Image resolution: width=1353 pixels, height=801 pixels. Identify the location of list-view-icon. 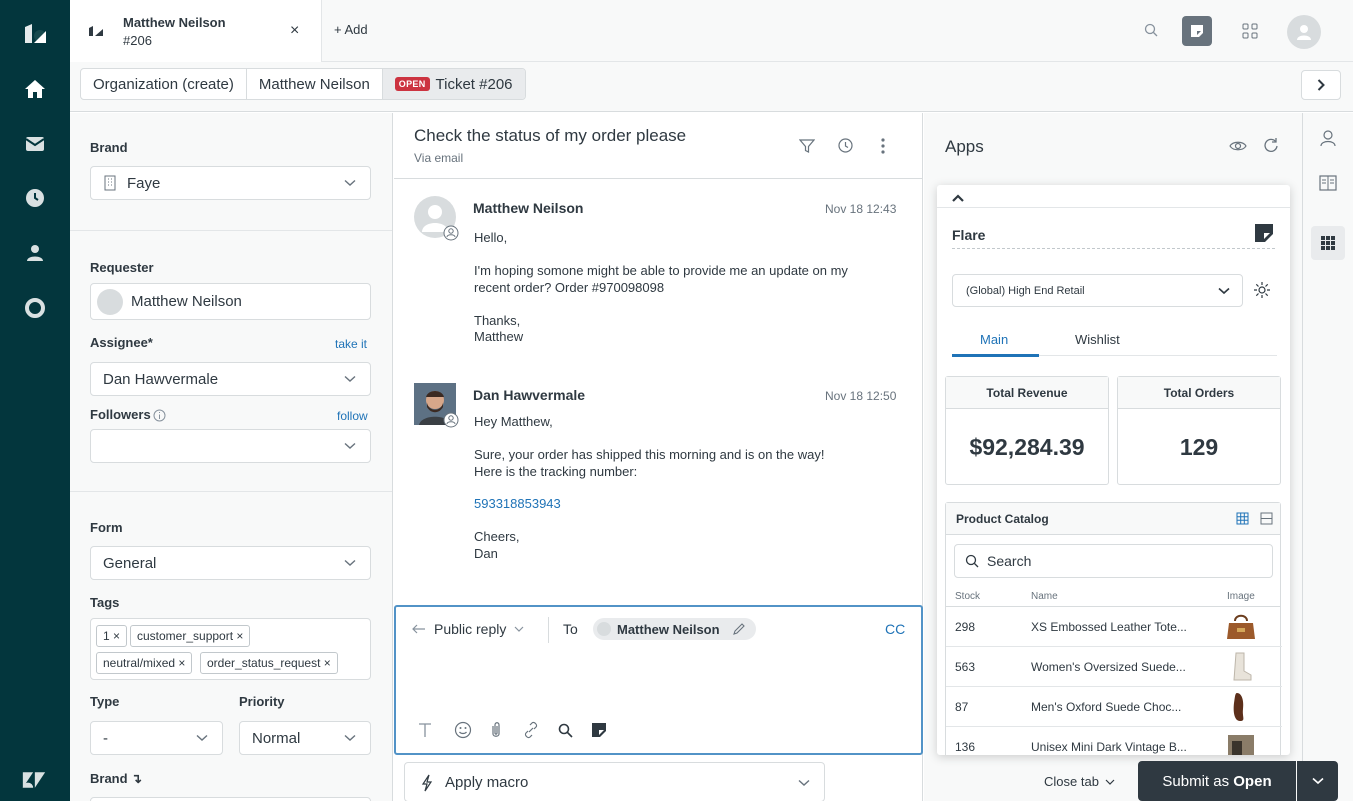
(1266, 518).